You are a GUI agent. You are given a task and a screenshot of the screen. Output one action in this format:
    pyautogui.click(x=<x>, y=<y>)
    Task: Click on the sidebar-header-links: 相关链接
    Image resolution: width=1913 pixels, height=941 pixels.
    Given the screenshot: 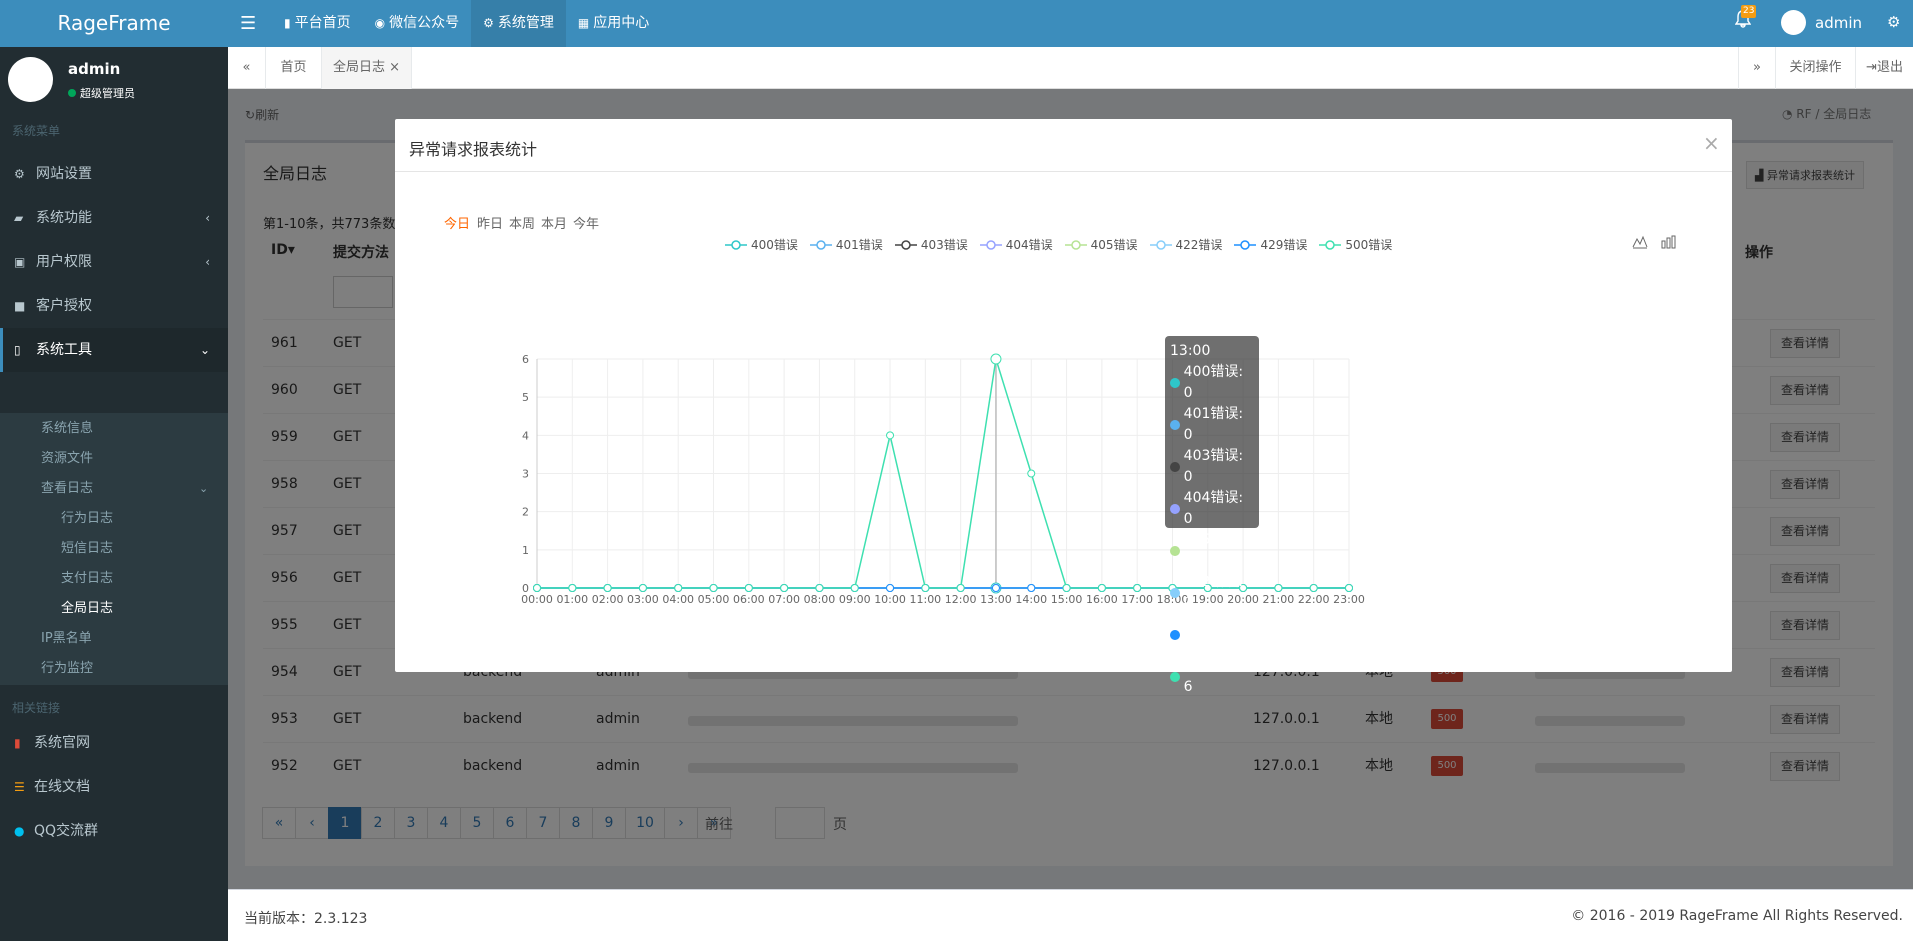 What is the action you would take?
    pyautogui.click(x=36, y=708)
    